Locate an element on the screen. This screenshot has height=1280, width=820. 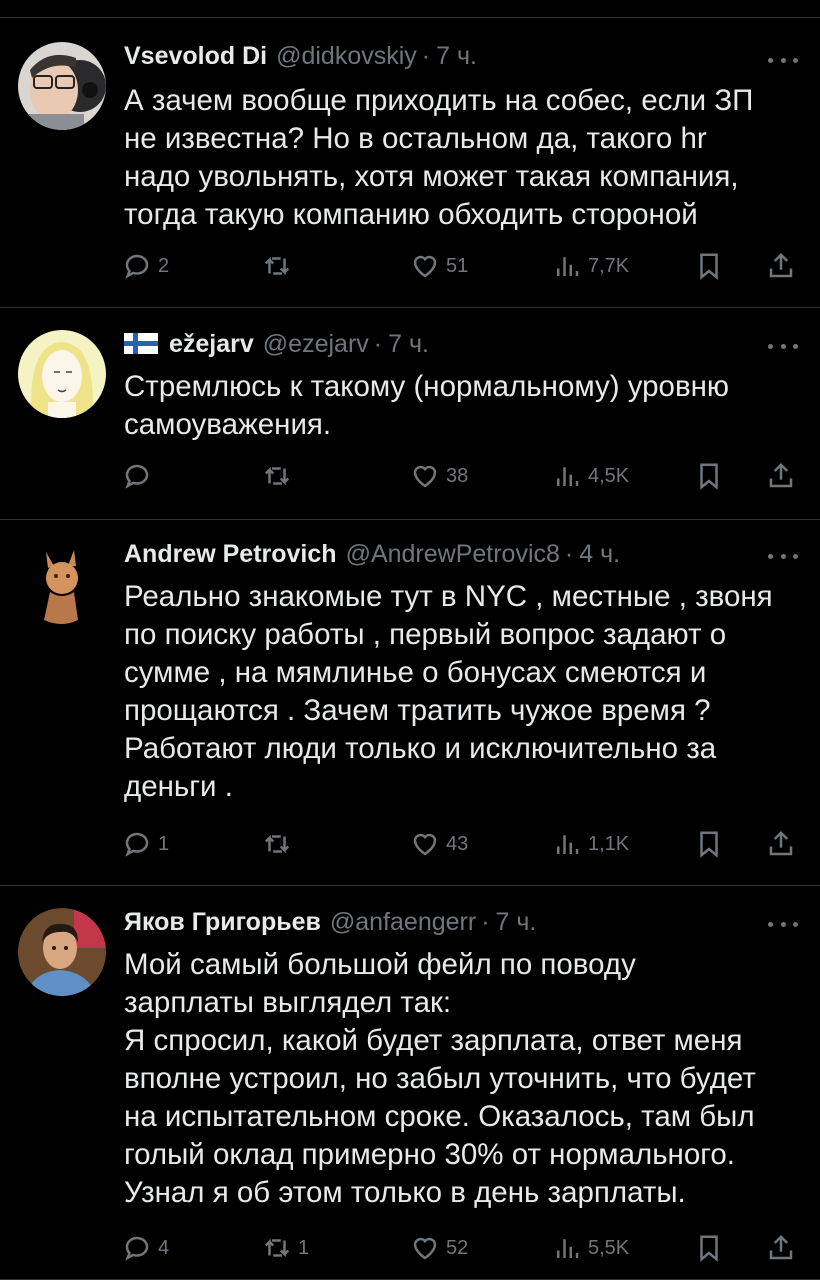
views-count: 1,1K is located at coordinates (609, 843).